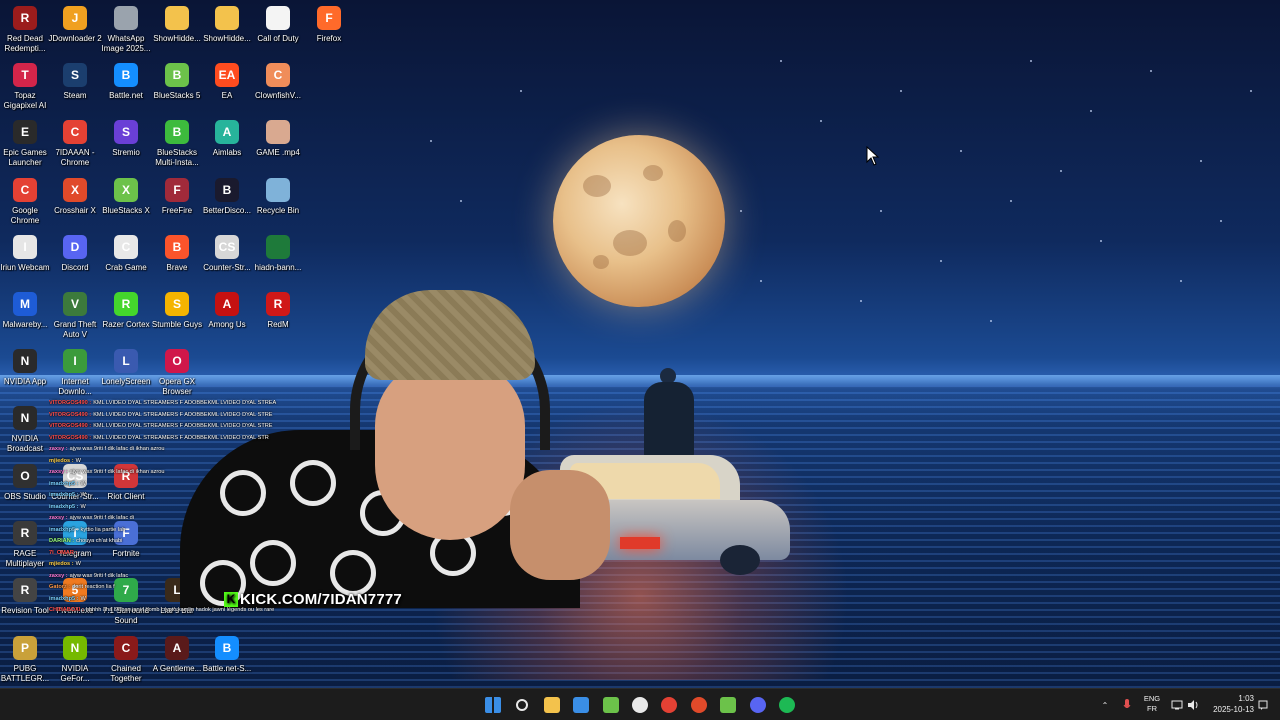 This screenshot has height=720, width=1280. I want to click on desktop-icon: S Steam, so click(75, 88).